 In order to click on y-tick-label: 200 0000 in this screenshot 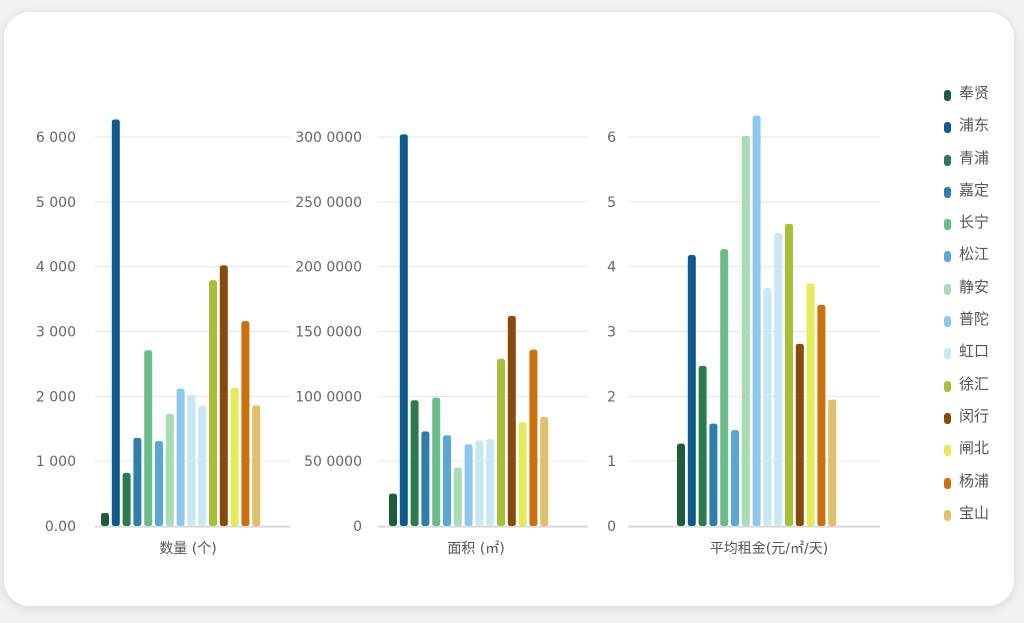, I will do `click(328, 268)`.